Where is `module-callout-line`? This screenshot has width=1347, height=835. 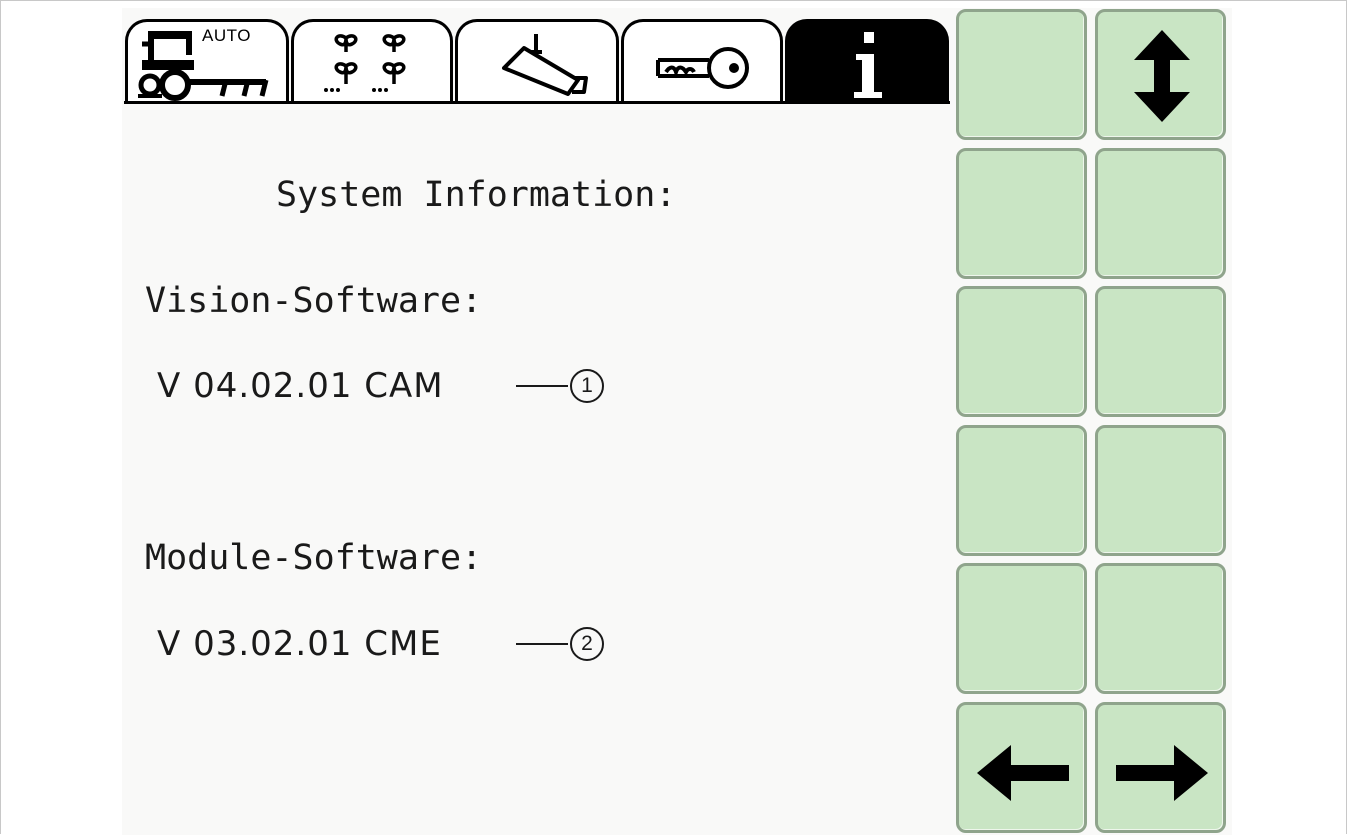
module-callout-line is located at coordinates (542, 644).